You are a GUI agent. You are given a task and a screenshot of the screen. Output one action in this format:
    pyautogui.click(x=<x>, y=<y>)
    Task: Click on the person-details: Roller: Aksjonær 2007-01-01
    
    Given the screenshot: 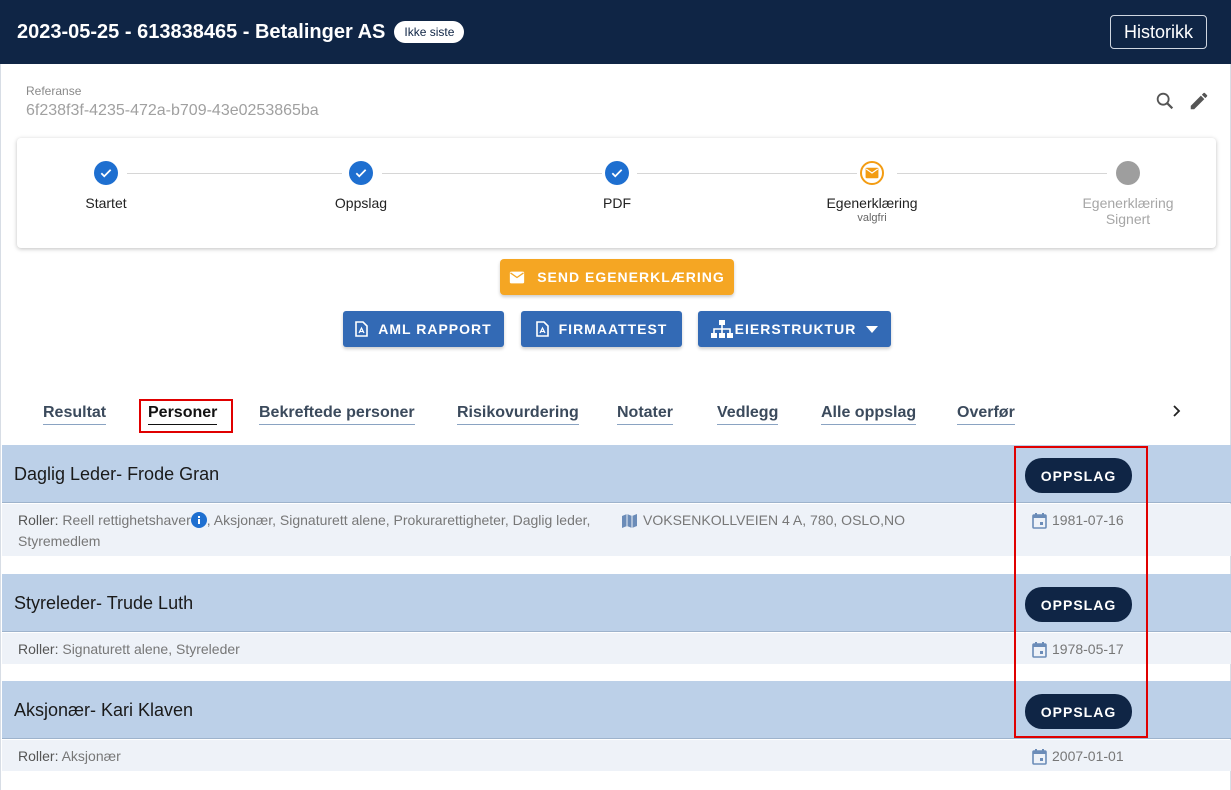 What is the action you would take?
    pyautogui.click(x=616, y=755)
    